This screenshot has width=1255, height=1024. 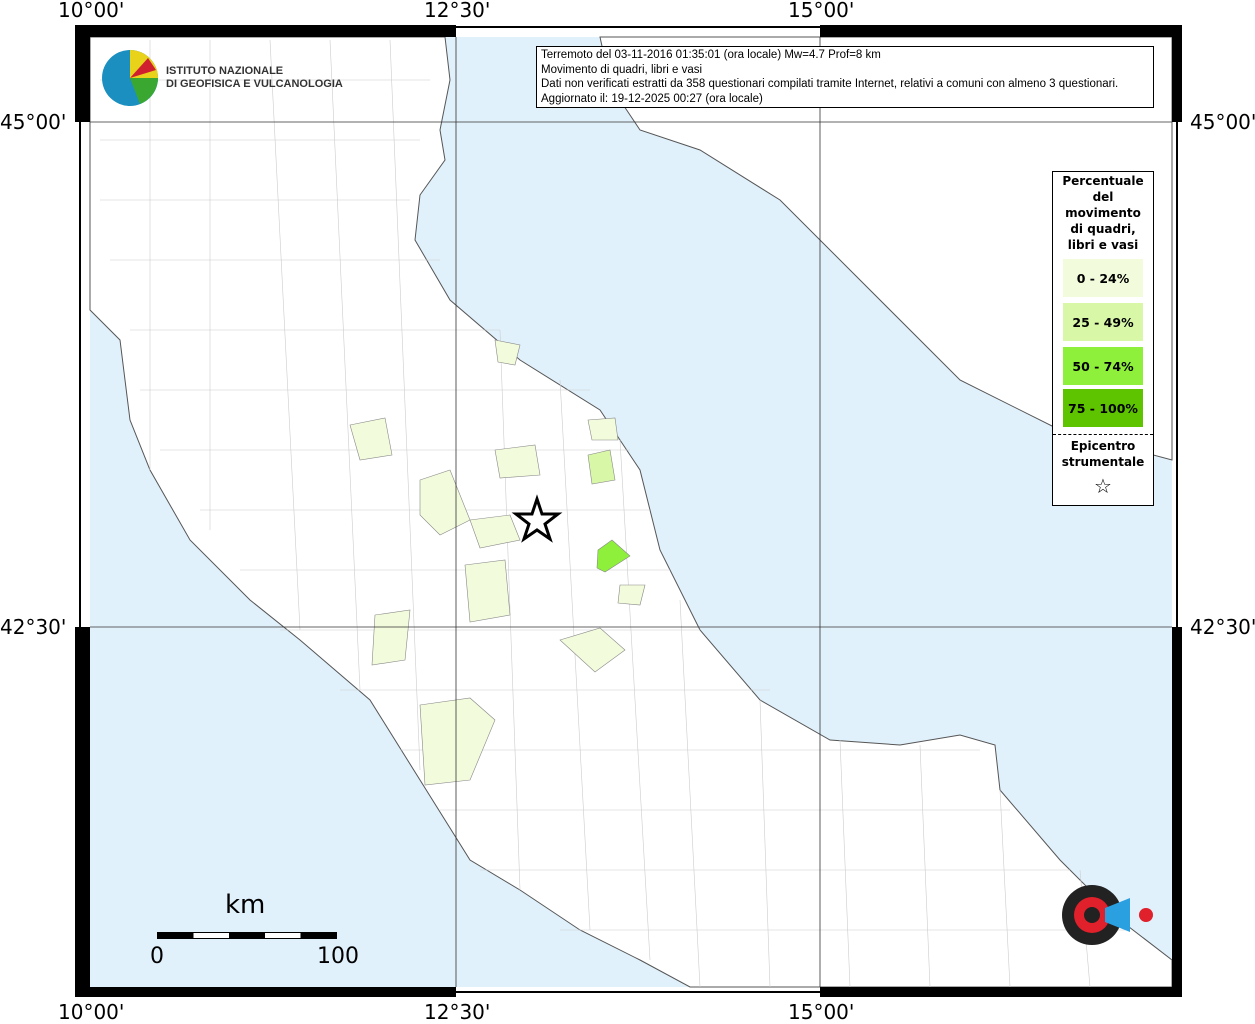 What do you see at coordinates (254, 84) in the screenshot?
I see `ingv-name-2: DI GEOFISICA E VULCANOLOGIA` at bounding box center [254, 84].